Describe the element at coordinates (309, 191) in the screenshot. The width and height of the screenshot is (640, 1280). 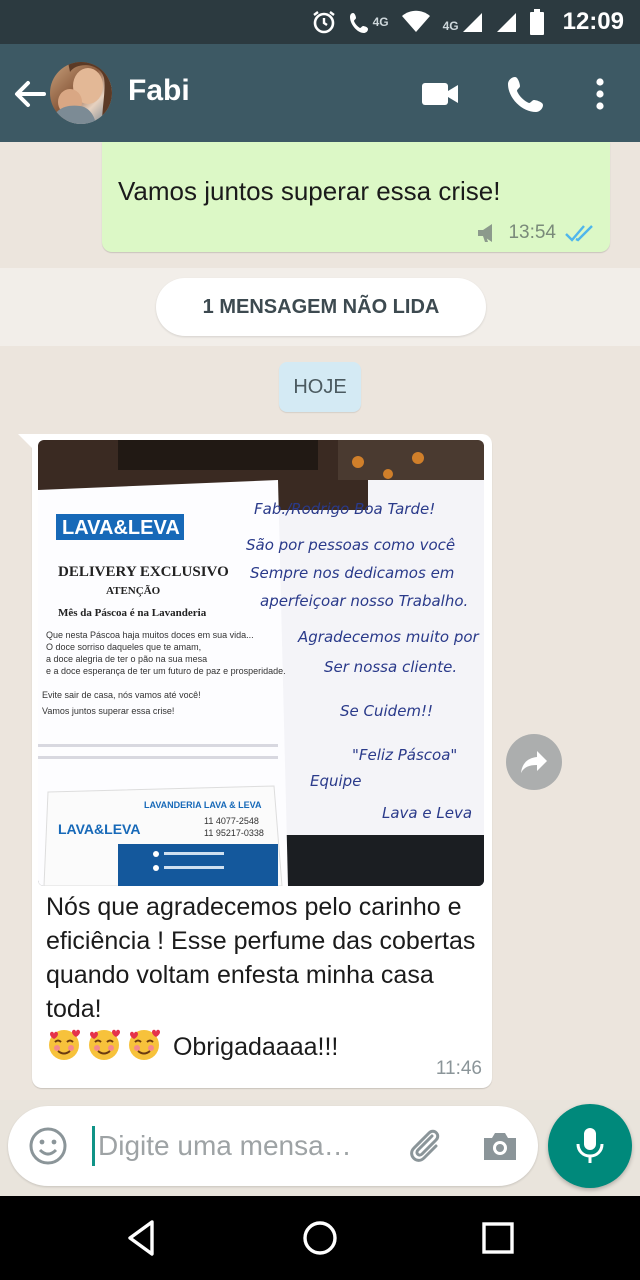
I see `message-text: Vamos juntos superar essa crise!` at that location.